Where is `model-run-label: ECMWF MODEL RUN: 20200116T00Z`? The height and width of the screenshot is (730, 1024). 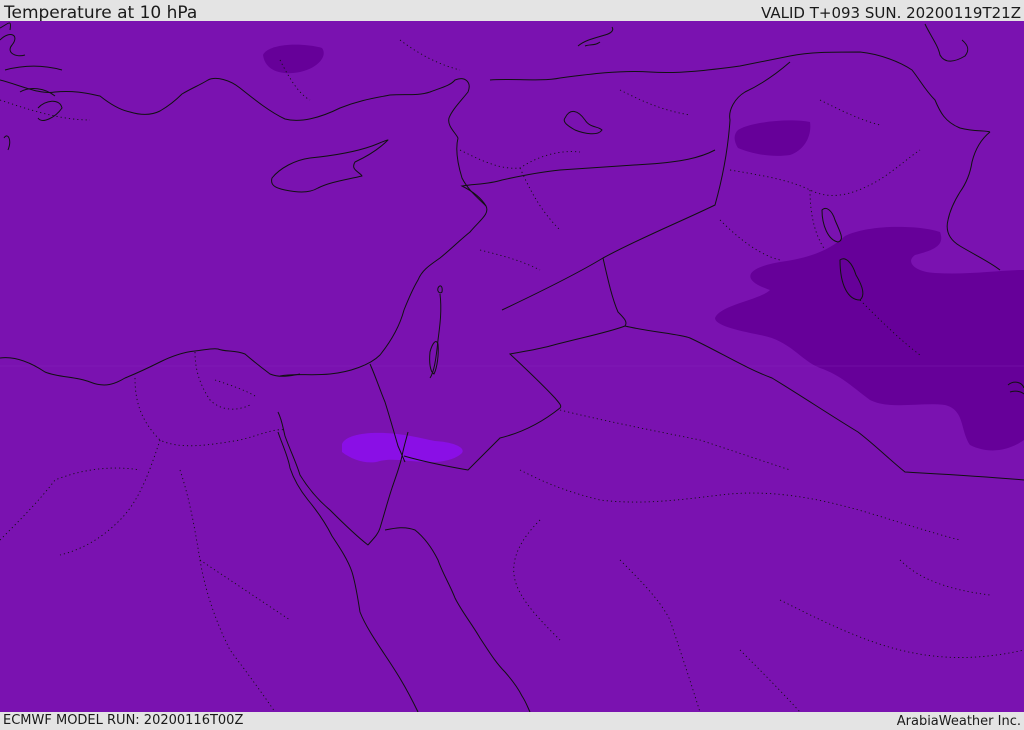 model-run-label: ECMWF MODEL RUN: 20200116T00Z is located at coordinates (123, 720).